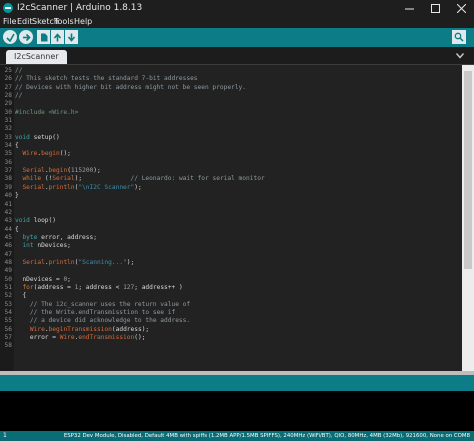 The image size is (474, 441). Describe the element at coordinates (468, 170) in the screenshot. I see `scrollbar-thumb` at that location.